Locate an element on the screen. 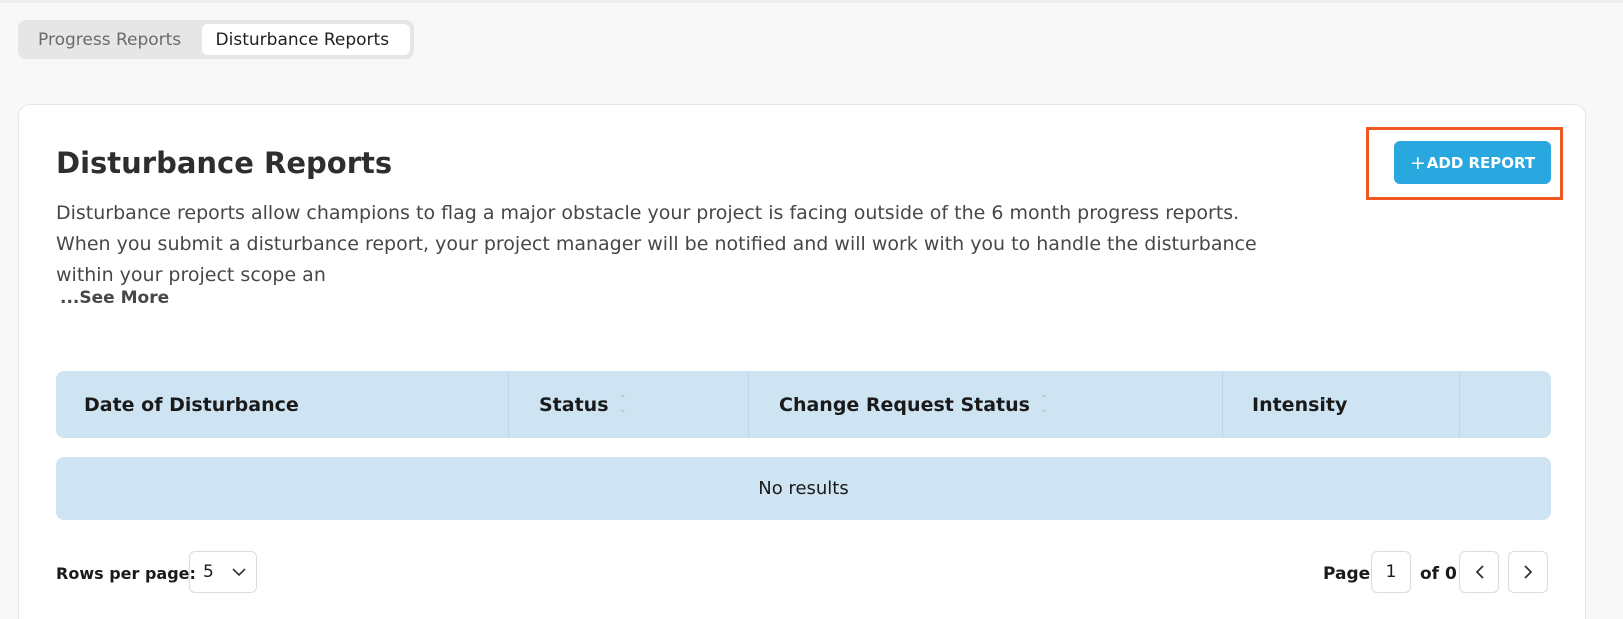 The height and width of the screenshot is (619, 1623). column-label: Status is located at coordinates (574, 404).